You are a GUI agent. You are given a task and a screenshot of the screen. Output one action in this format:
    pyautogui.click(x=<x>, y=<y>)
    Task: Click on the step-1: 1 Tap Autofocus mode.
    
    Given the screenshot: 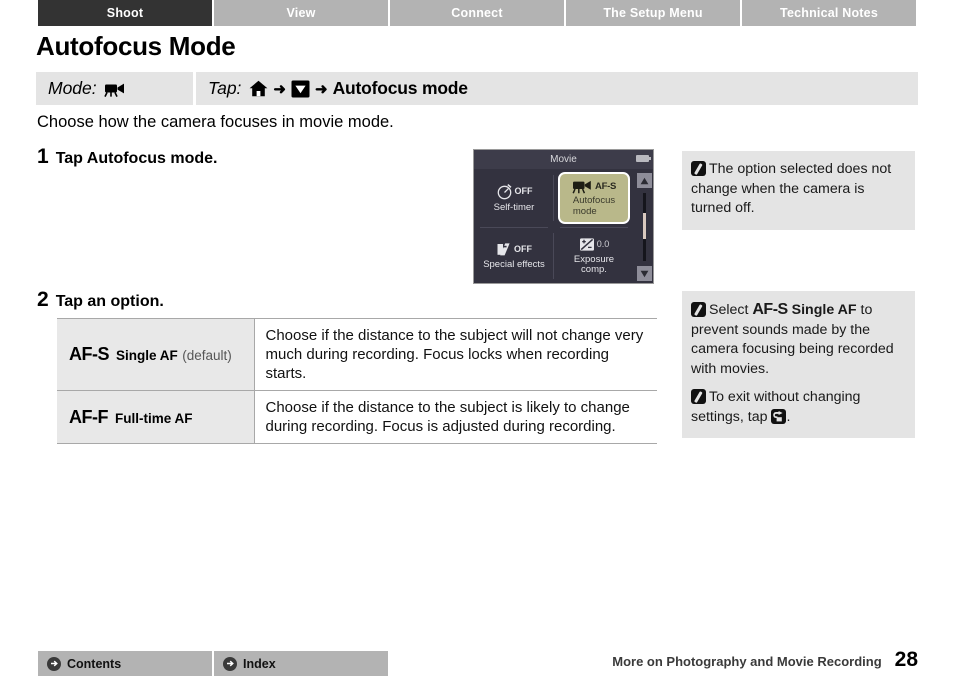 What is the action you would take?
    pyautogui.click(x=127, y=157)
    